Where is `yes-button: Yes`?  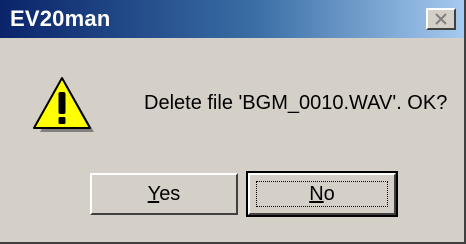
yes-button: Yes is located at coordinates (164, 194).